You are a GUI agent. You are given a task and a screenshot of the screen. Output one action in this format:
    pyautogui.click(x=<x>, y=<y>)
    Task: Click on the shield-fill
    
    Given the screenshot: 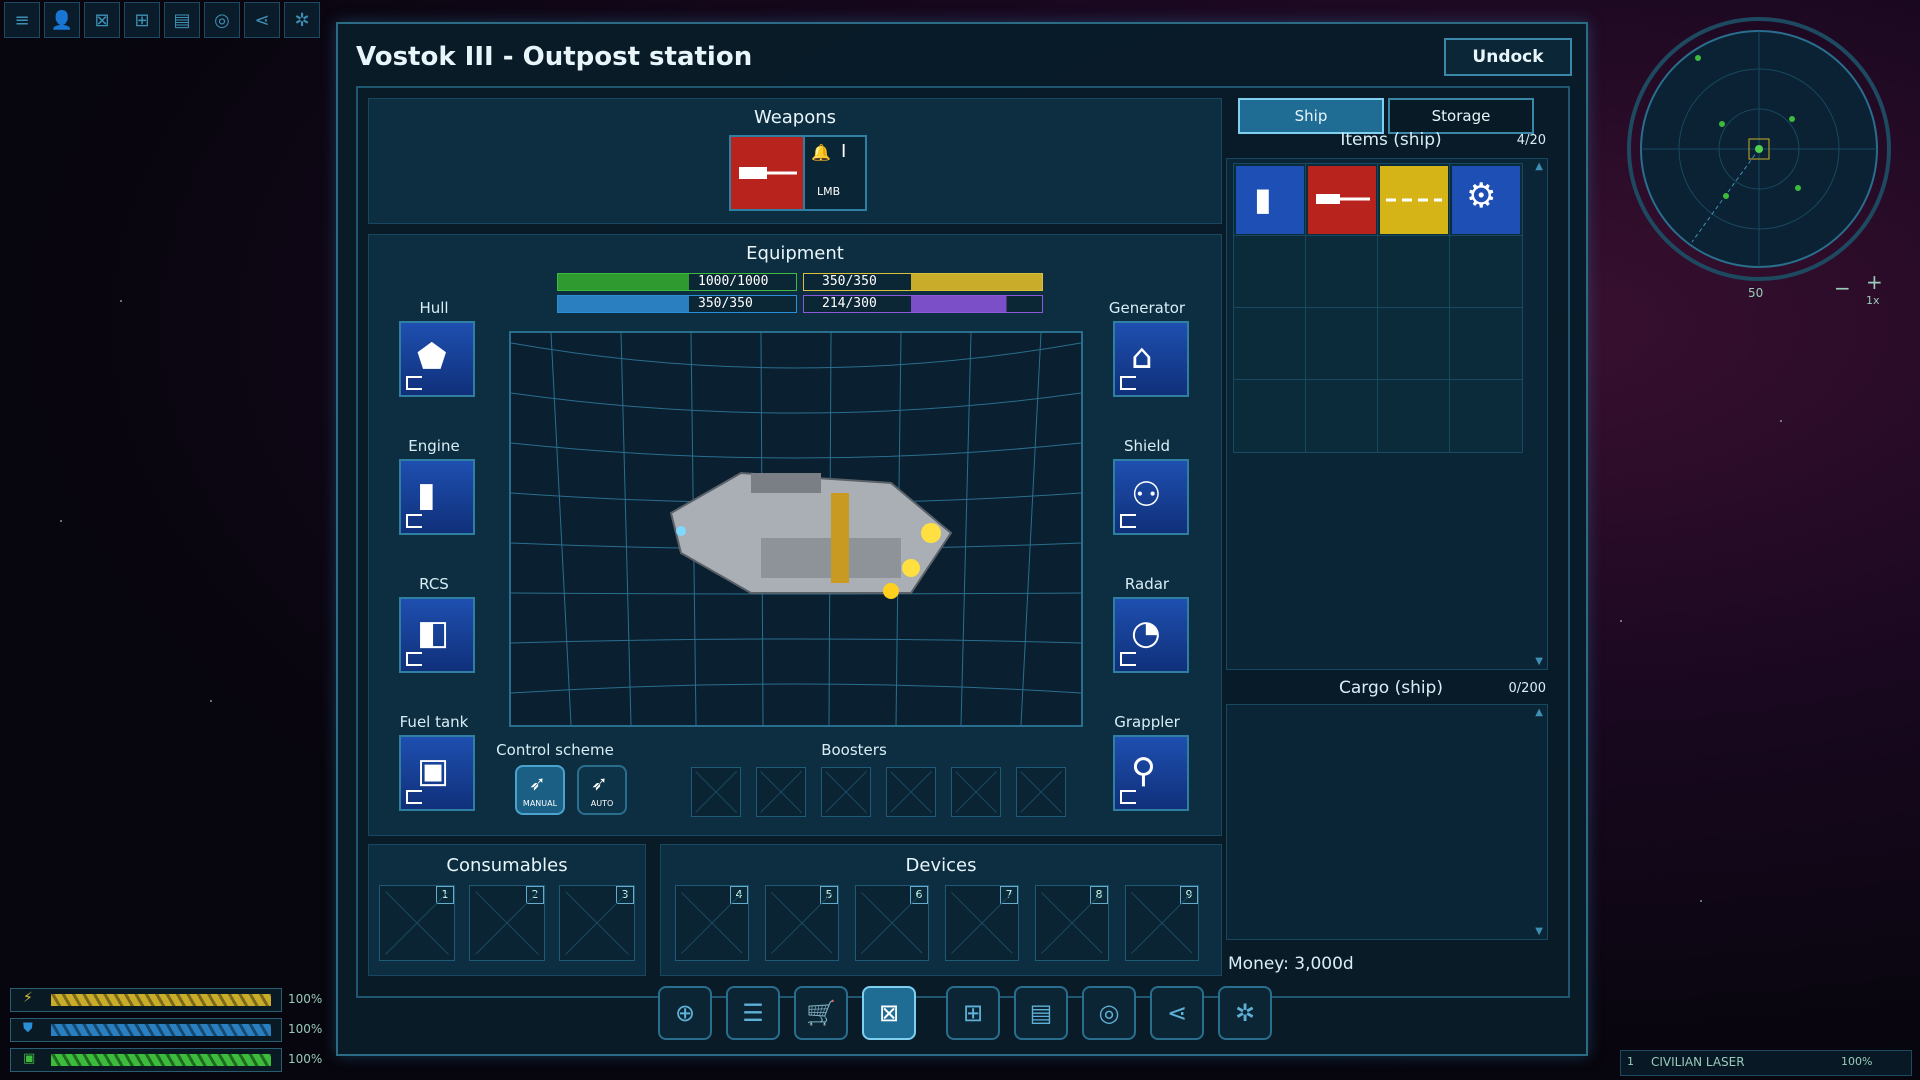 What is the action you would take?
    pyautogui.click(x=161, y=1030)
    